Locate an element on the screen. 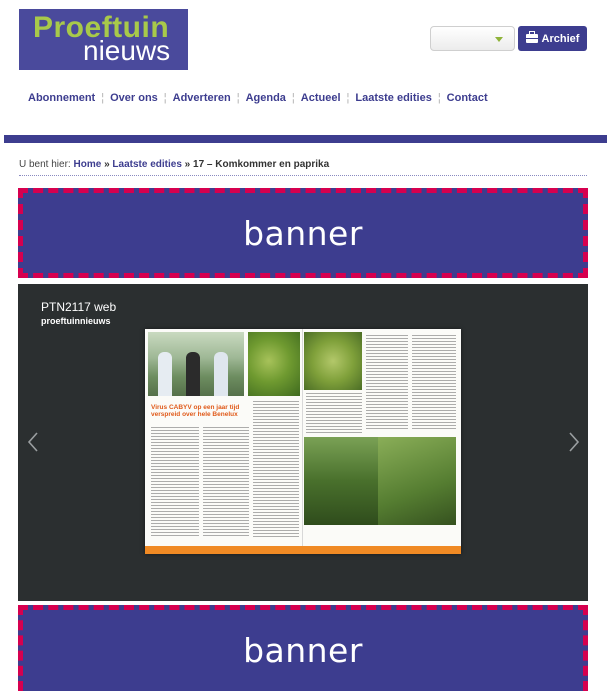 The image size is (607, 691). nav-item-contact: Contact is located at coordinates (467, 98).